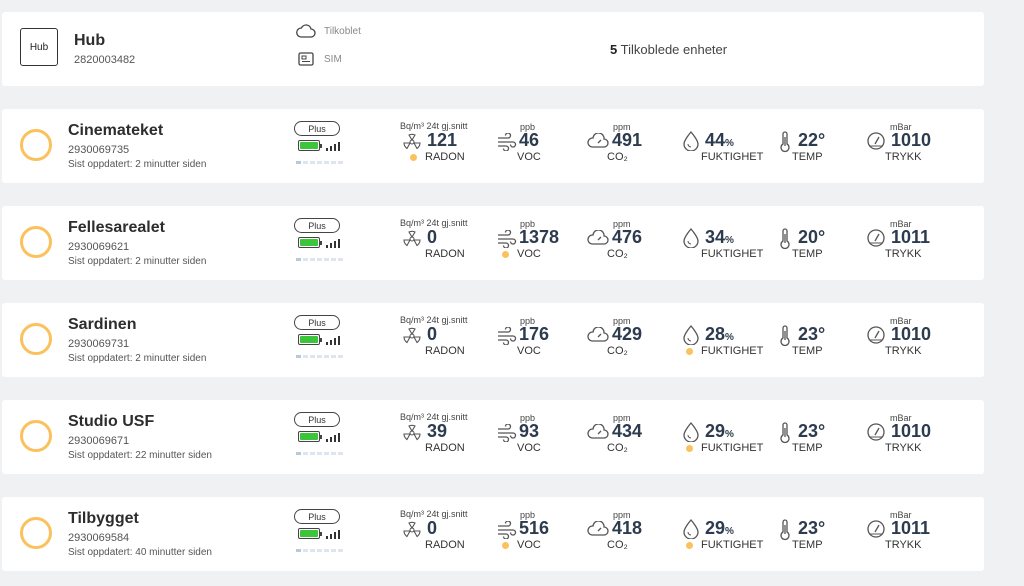  I want to click on co2-value: 418, so click(627, 528).